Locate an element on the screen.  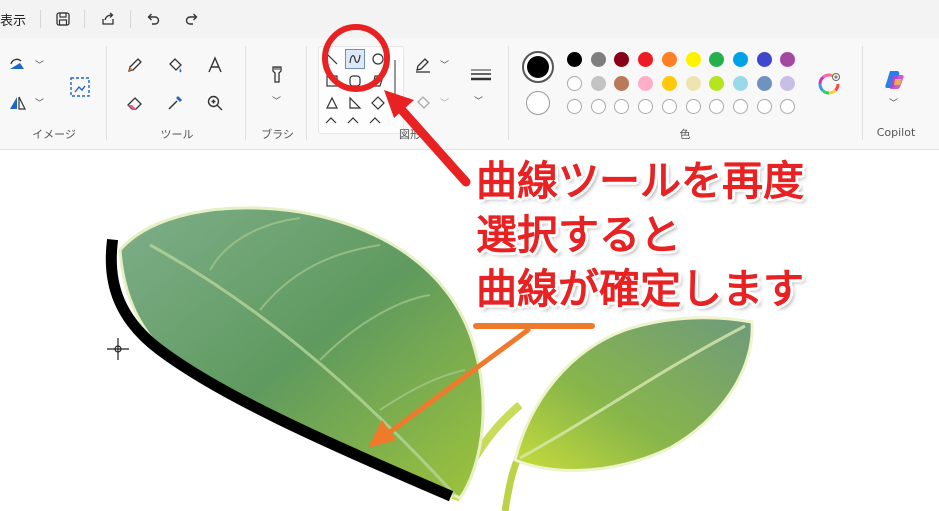
brush-icon is located at coordinates (277, 75).